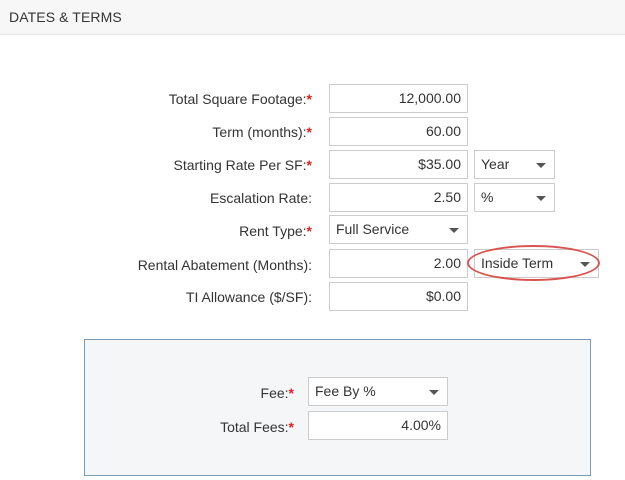 Image resolution: width=625 pixels, height=480 pixels. I want to click on rent-type-label: Rent Type:*, so click(275, 231).